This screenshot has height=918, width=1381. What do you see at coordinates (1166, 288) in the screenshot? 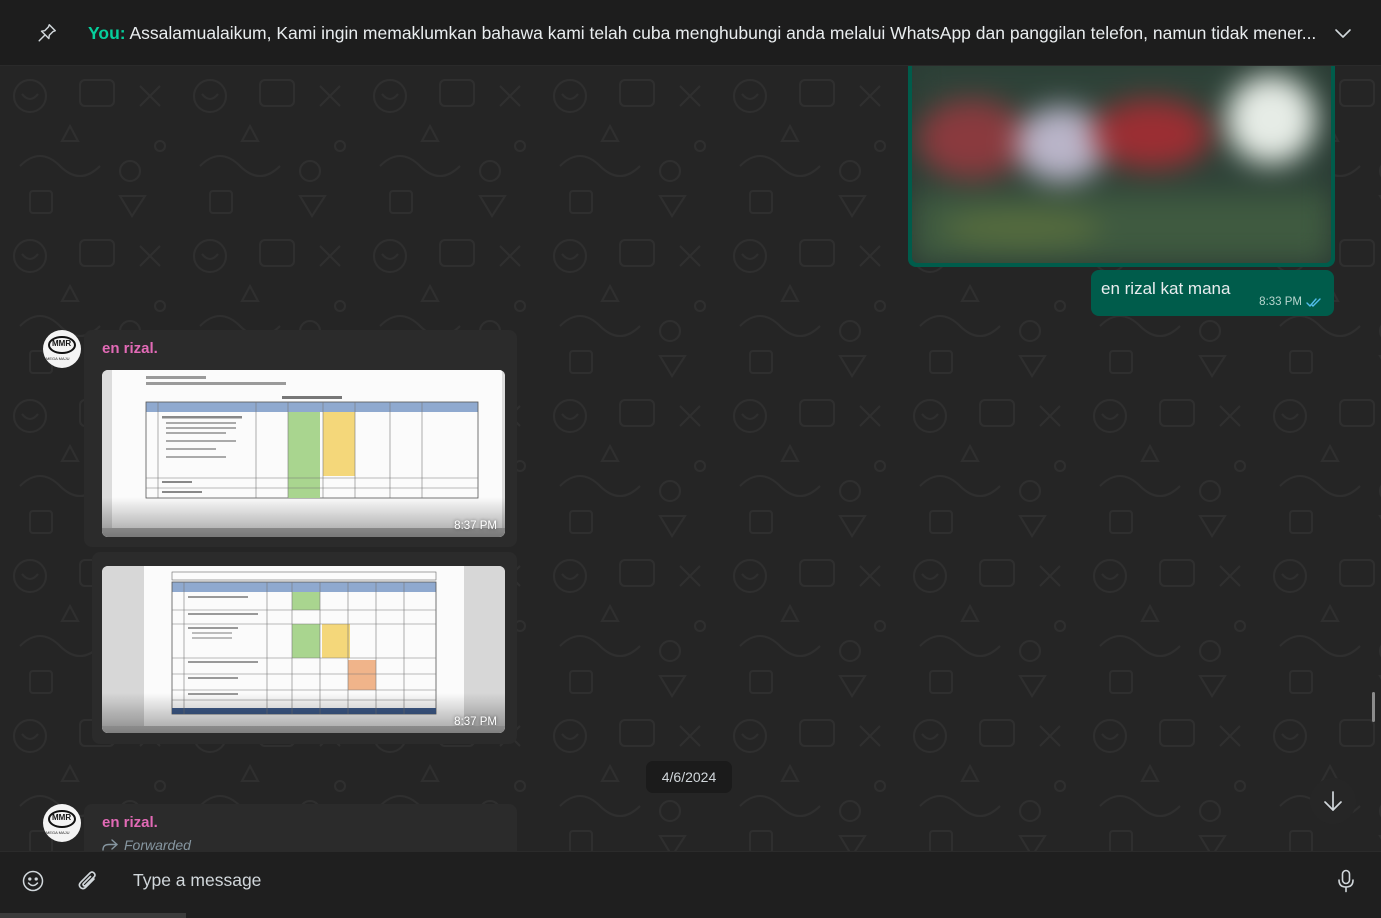
I see `message-text: en rizal kat mana` at bounding box center [1166, 288].